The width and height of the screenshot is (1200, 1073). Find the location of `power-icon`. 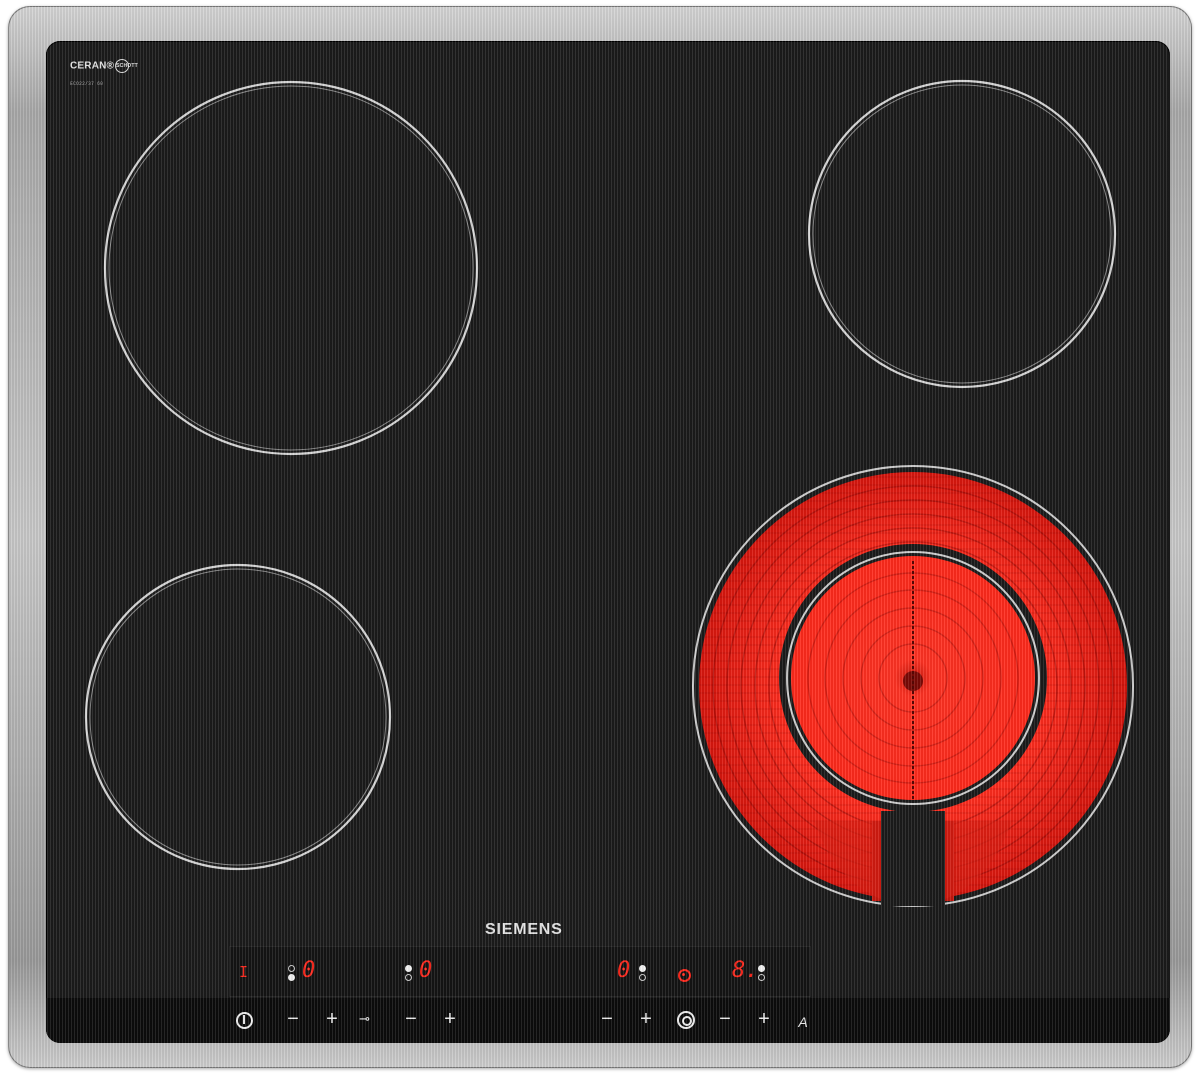

power-icon is located at coordinates (244, 1020).